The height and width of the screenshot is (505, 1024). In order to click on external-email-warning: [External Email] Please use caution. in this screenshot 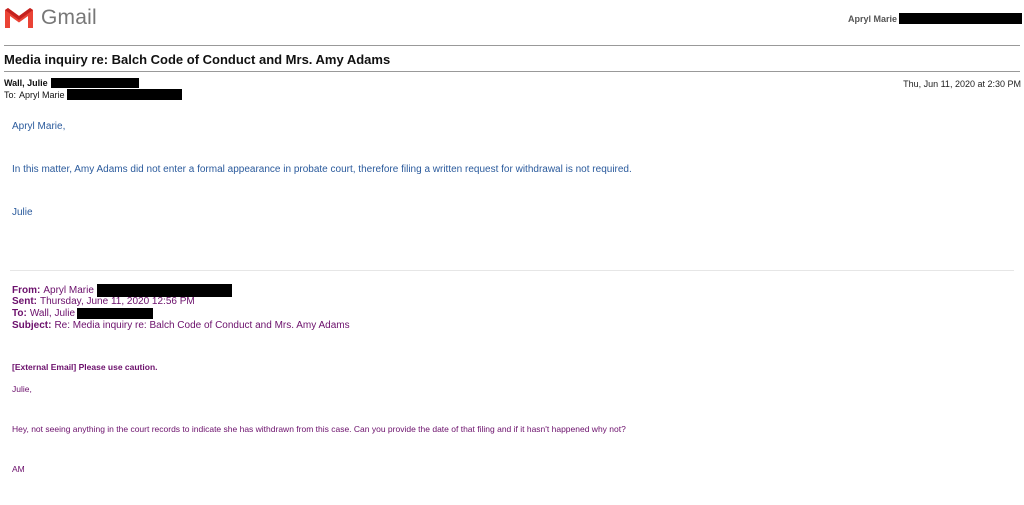, I will do `click(85, 367)`.